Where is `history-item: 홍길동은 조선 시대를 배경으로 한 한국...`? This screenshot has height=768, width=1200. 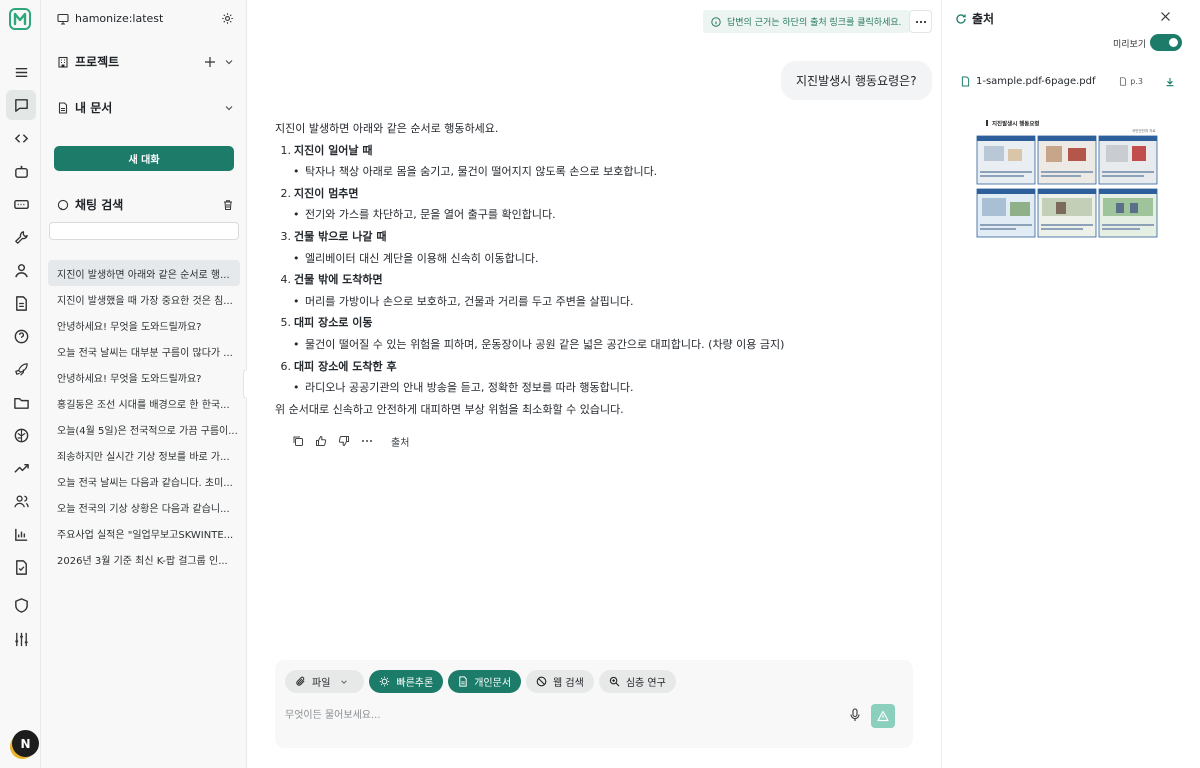
history-item: 홍길동은 조선 시대를 배경으로 한 한국... is located at coordinates (144, 403).